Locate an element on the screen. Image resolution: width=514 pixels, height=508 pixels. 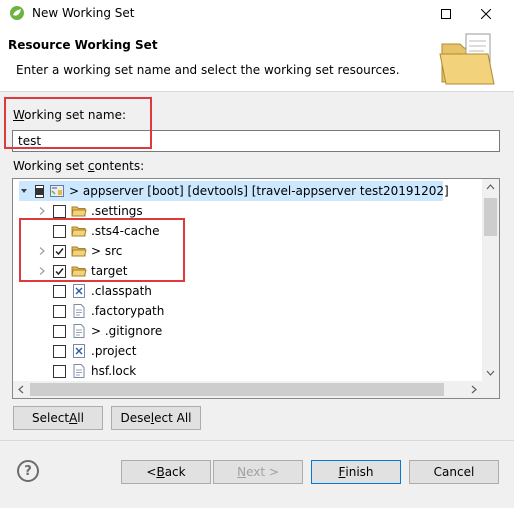
label-text: ect All is located at coordinates (173, 418).